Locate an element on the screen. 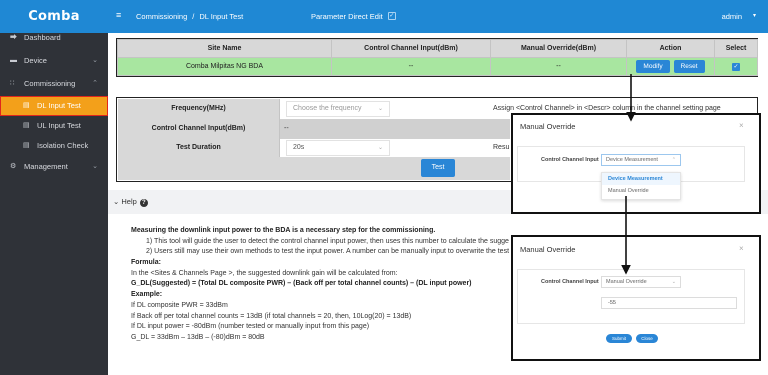 Image resolution: width=768 pixels, height=375 pixels. parameter-direct-edit: Parameter Direct Edit ✓ is located at coordinates (353, 16).